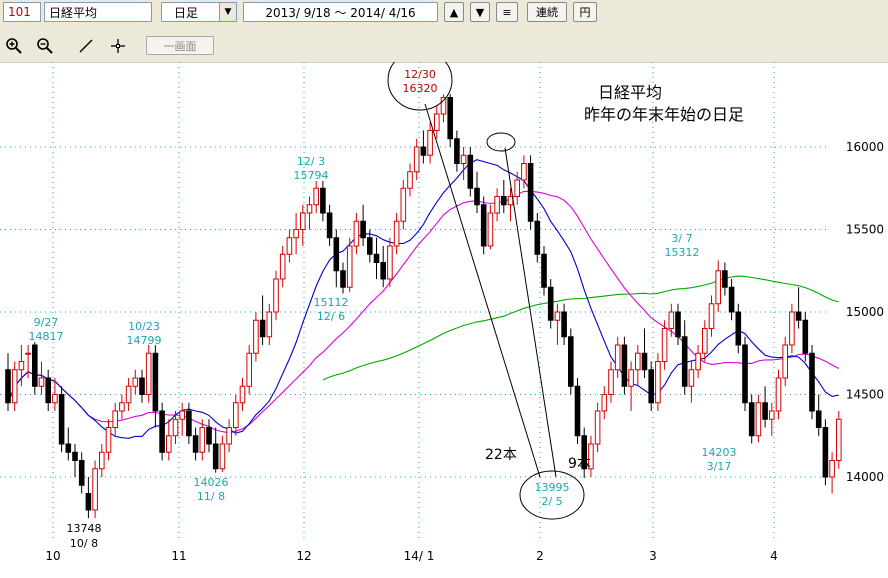 The image size is (888, 578). Describe the element at coordinates (178, 556) in the screenshot. I see `x-tick-label: 11` at that location.